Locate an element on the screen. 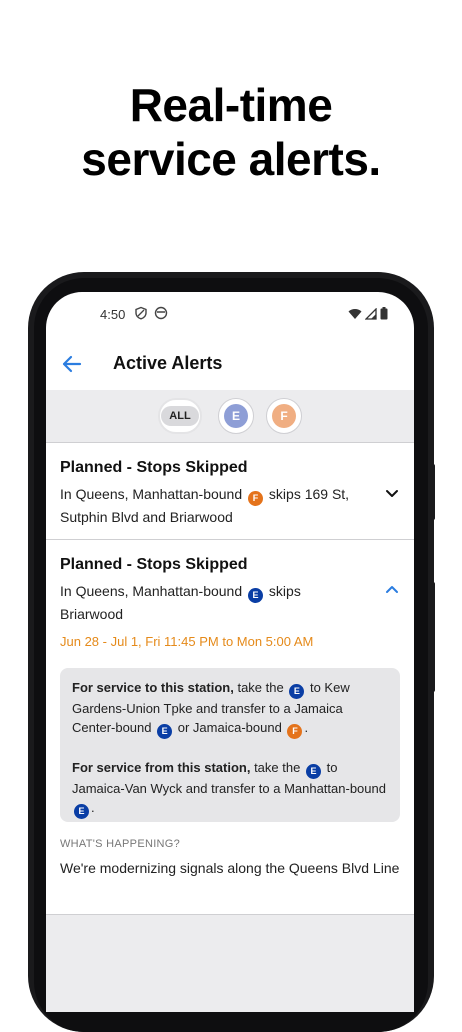  cell-signal-icon is located at coordinates (371, 313).